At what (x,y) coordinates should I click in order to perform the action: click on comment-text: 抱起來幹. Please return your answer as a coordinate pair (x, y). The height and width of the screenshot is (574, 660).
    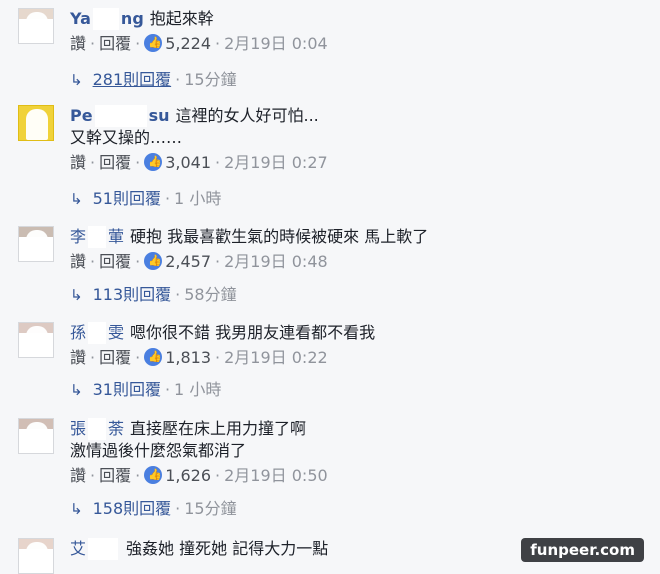
    Looking at the image, I should click on (181, 18).